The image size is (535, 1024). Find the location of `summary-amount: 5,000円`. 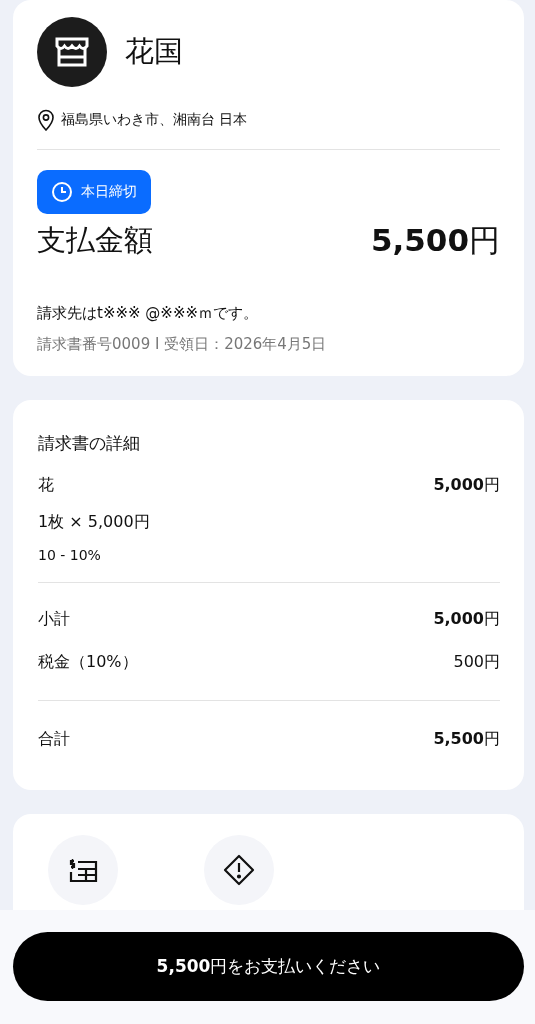

summary-amount: 5,000円 is located at coordinates (466, 619).